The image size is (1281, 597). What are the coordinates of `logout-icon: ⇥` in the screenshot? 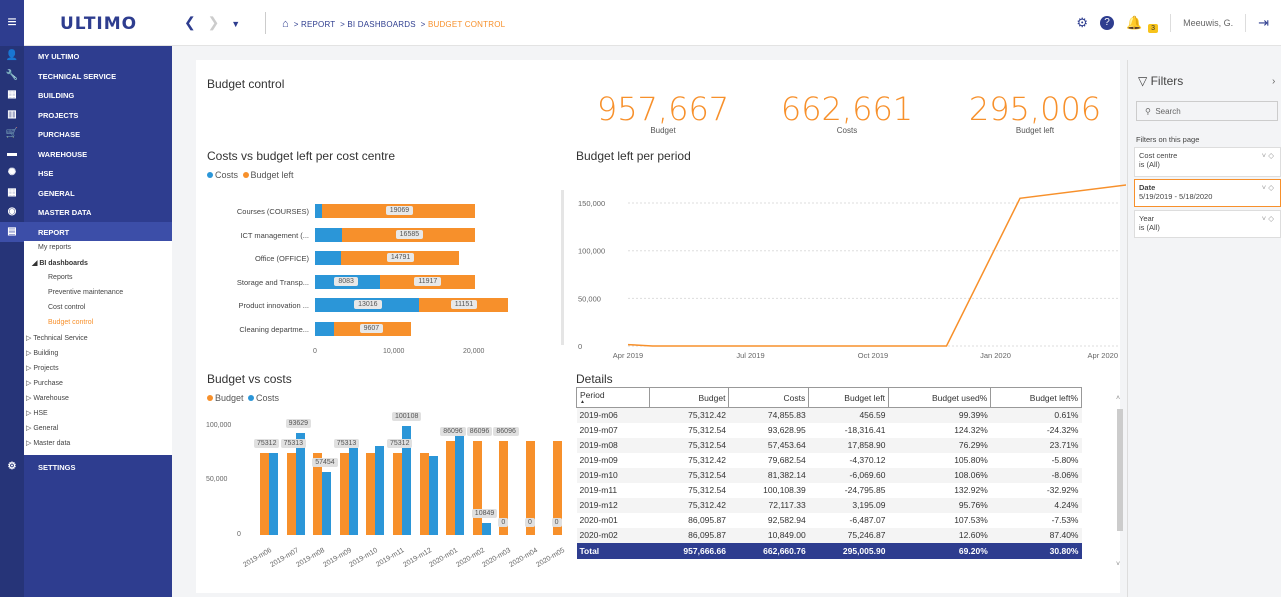 It's located at (1263, 23).